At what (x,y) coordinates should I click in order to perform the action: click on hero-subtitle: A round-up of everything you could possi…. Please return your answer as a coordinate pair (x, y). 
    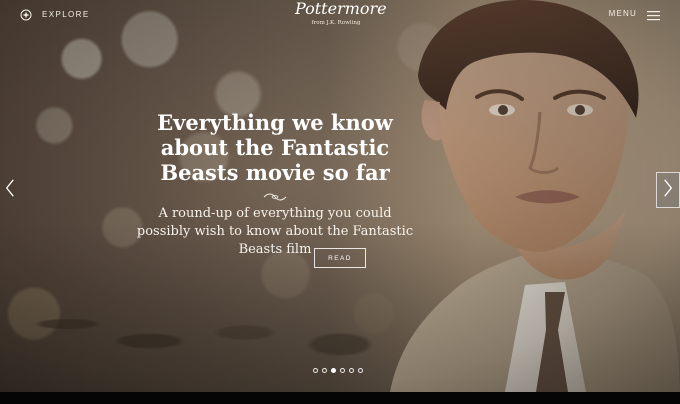
    Looking at the image, I should click on (275, 231).